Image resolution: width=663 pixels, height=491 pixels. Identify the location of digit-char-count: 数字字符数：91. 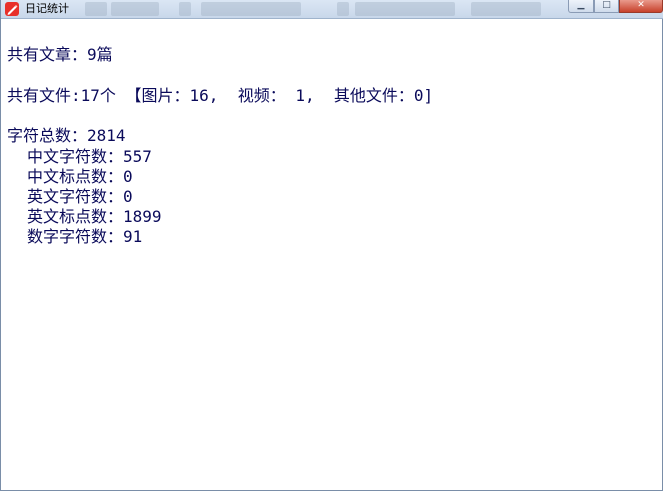
(85, 236).